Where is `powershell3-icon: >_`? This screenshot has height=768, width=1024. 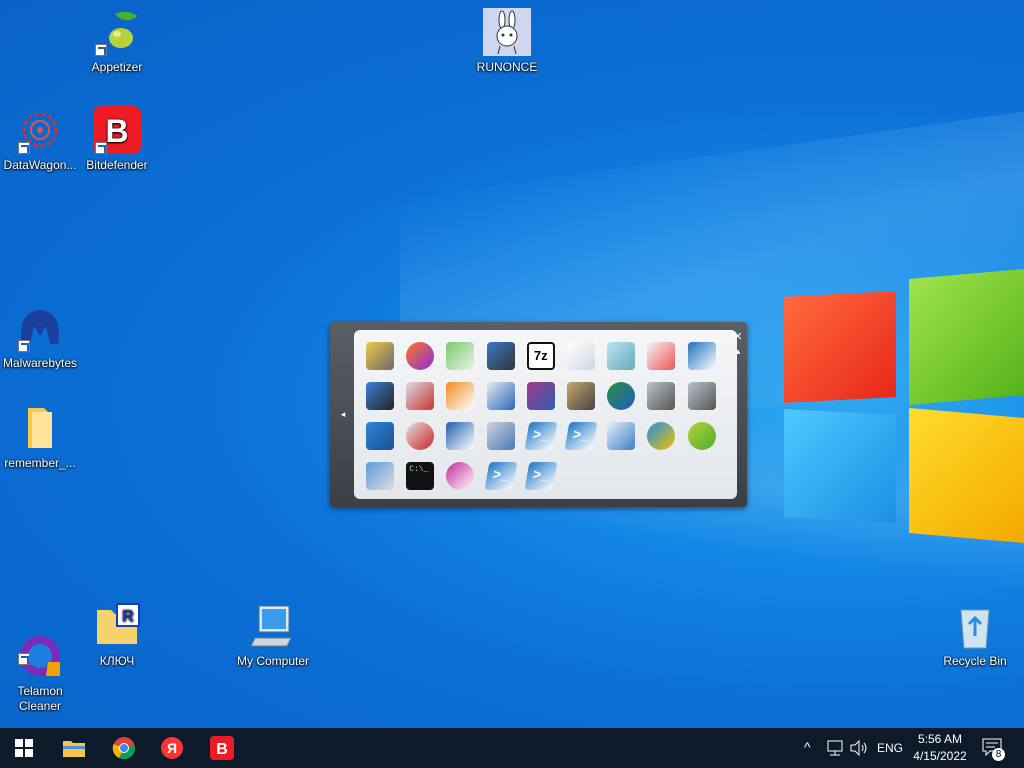 powershell3-icon: >_ is located at coordinates (501, 476).